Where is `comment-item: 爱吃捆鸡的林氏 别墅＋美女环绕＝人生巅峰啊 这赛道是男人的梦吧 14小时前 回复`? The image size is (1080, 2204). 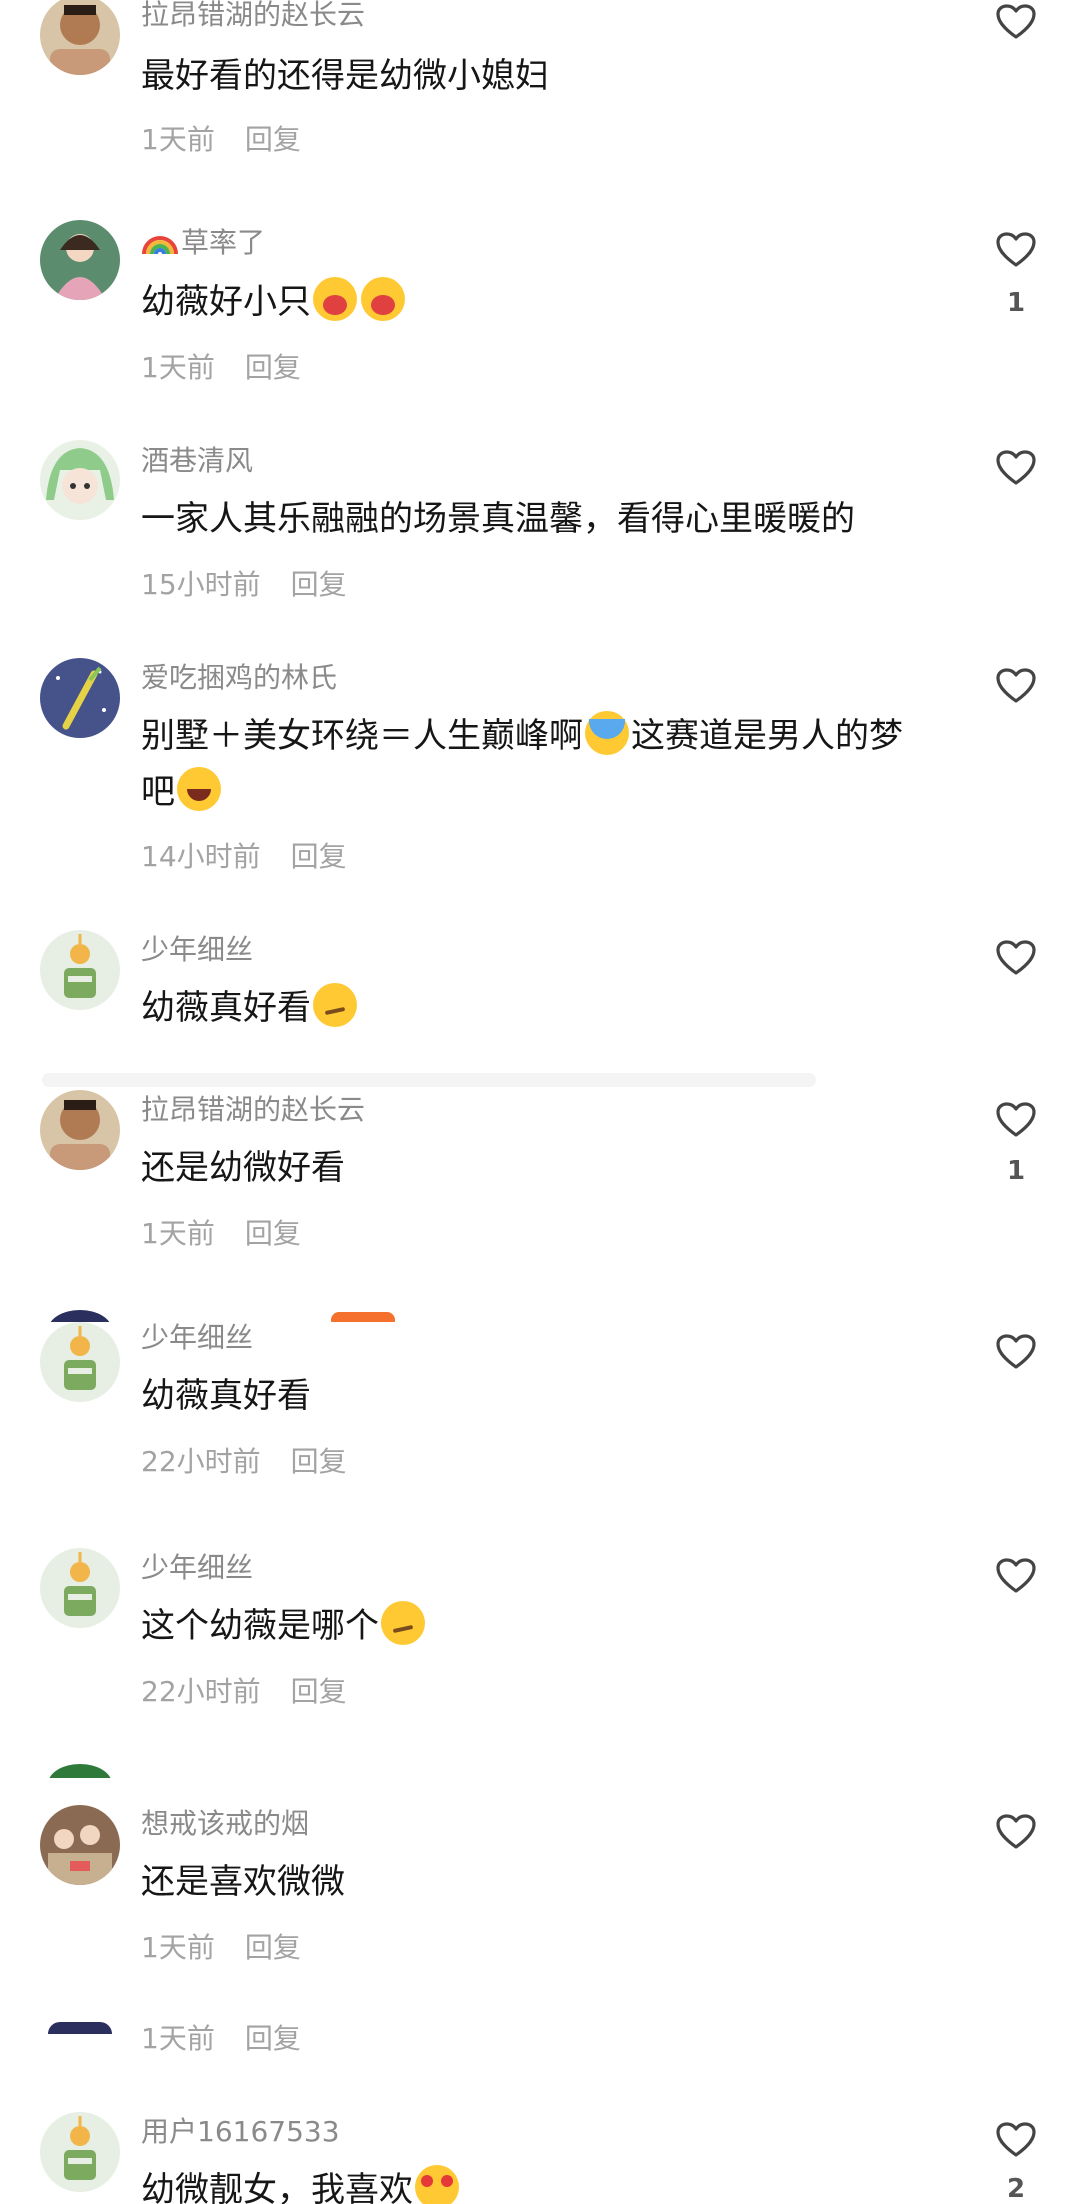 comment-item: 爱吃捆鸡的林氏 别墅＋美女环绕＝人生巅峰啊 这赛道是男人的梦吧 14小时前 回复 is located at coordinates (540, 794).